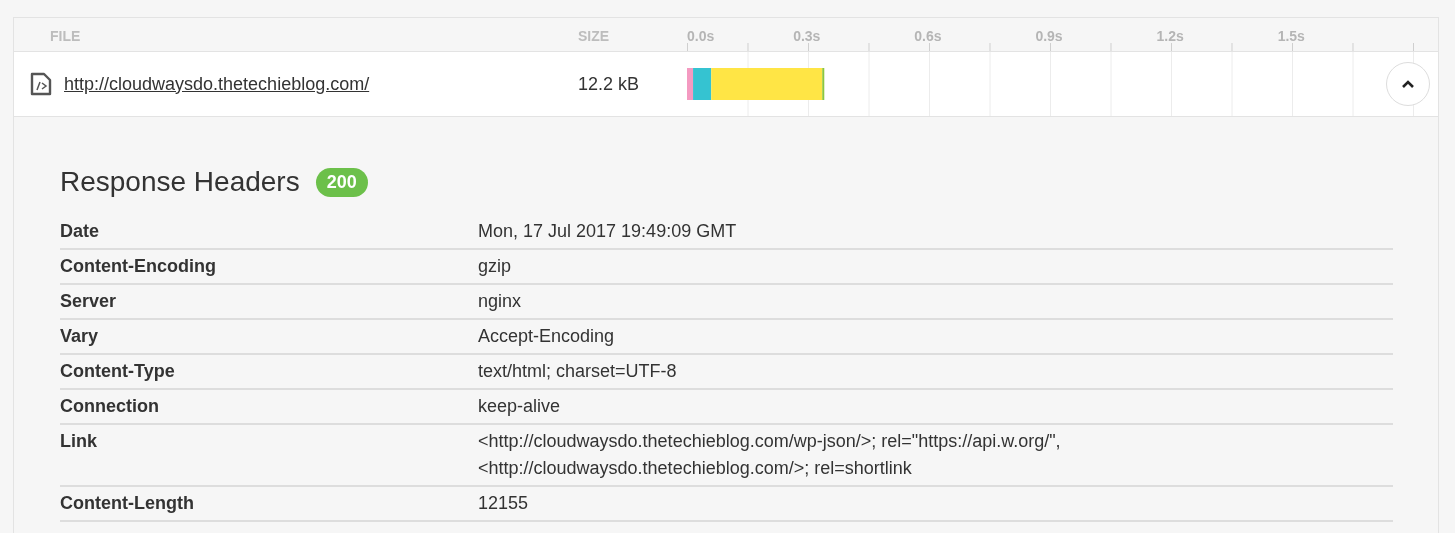 Image resolution: width=1455 pixels, height=533 pixels. Describe the element at coordinates (807, 36) in the screenshot. I see `axis-tick-label: 0.3s` at that location.